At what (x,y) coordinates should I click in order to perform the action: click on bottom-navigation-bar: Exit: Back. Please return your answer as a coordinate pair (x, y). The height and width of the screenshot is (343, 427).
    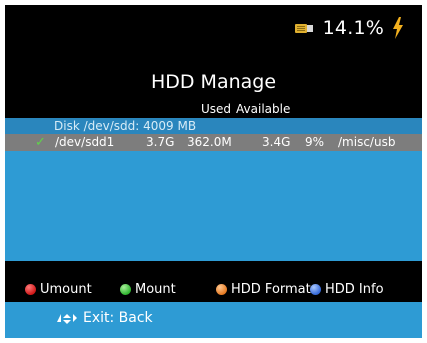
    Looking at the image, I should click on (213, 320).